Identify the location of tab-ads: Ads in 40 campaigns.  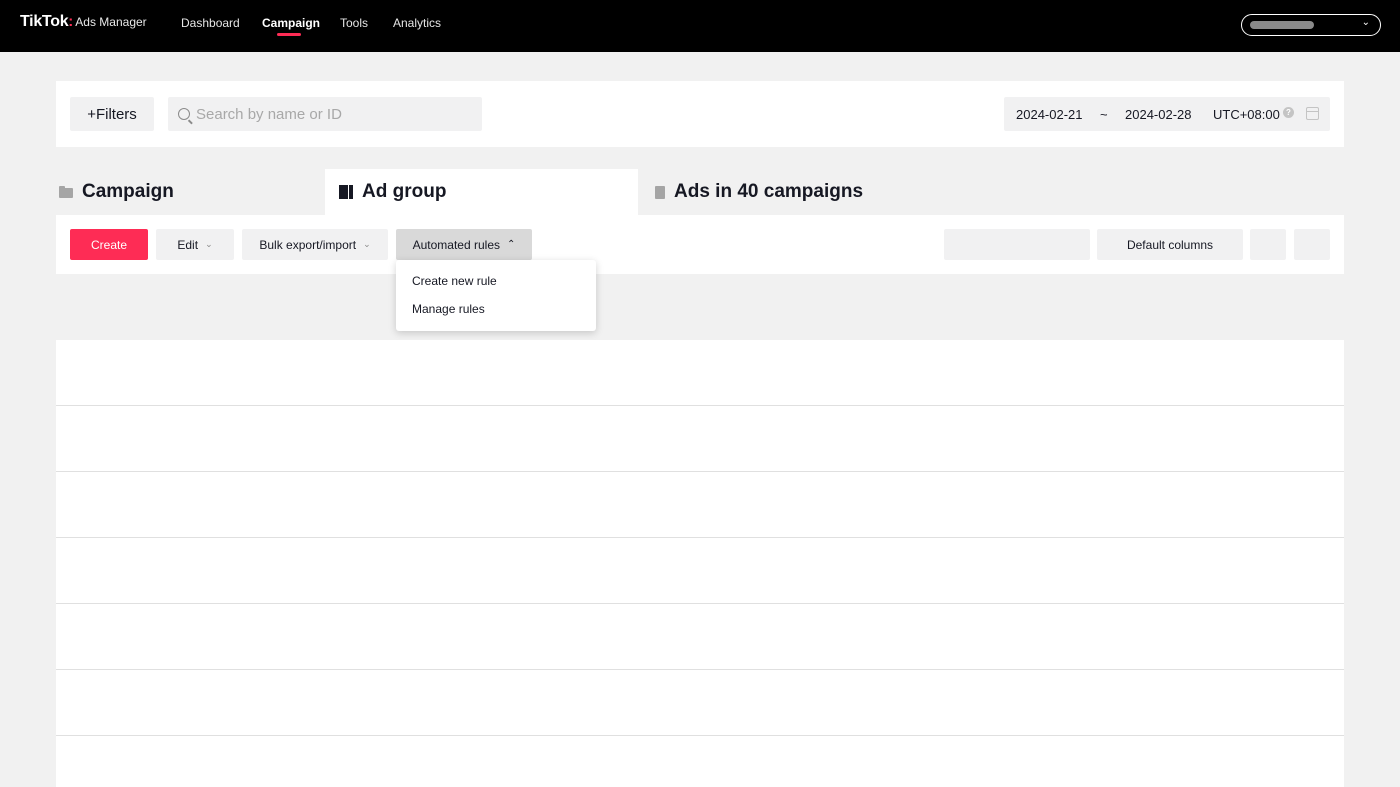
(788, 192).